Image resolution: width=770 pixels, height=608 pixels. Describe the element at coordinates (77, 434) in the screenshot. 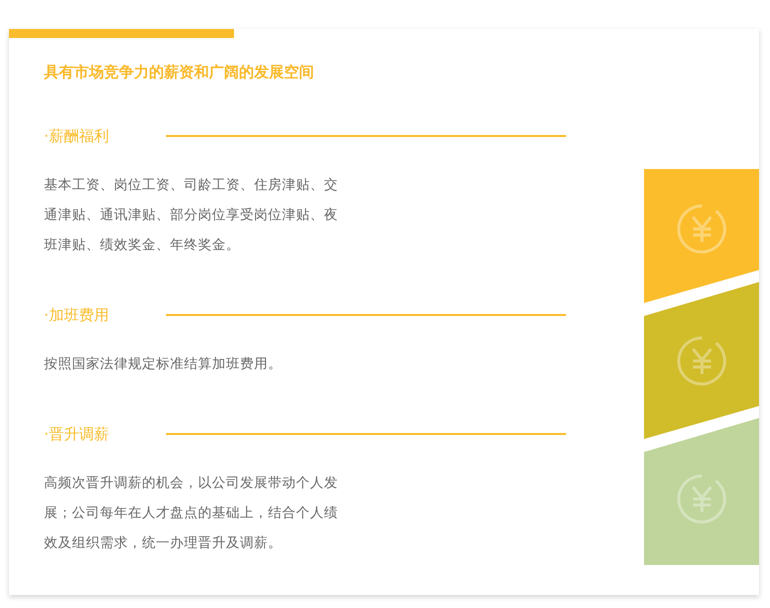

I see `subsection-heading: ·晋升调薪` at that location.